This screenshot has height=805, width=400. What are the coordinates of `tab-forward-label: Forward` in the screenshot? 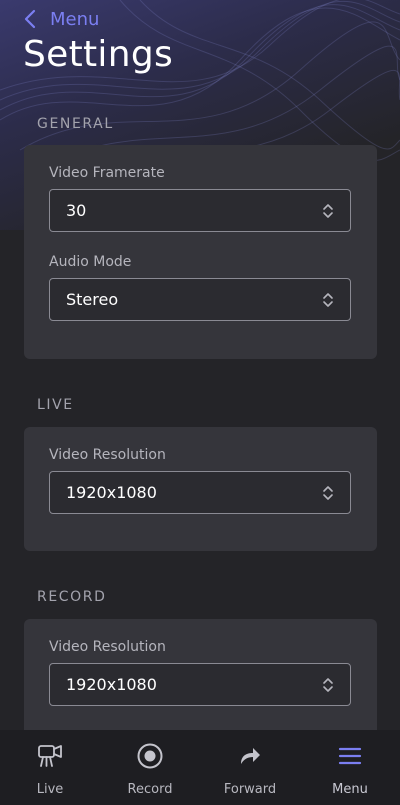 It's located at (250, 789).